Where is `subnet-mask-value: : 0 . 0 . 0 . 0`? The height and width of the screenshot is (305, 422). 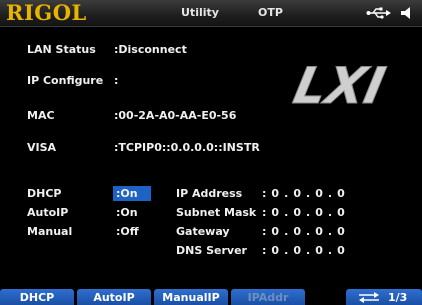 subnet-mask-value: : 0 . 0 . 0 . 0 is located at coordinates (304, 212).